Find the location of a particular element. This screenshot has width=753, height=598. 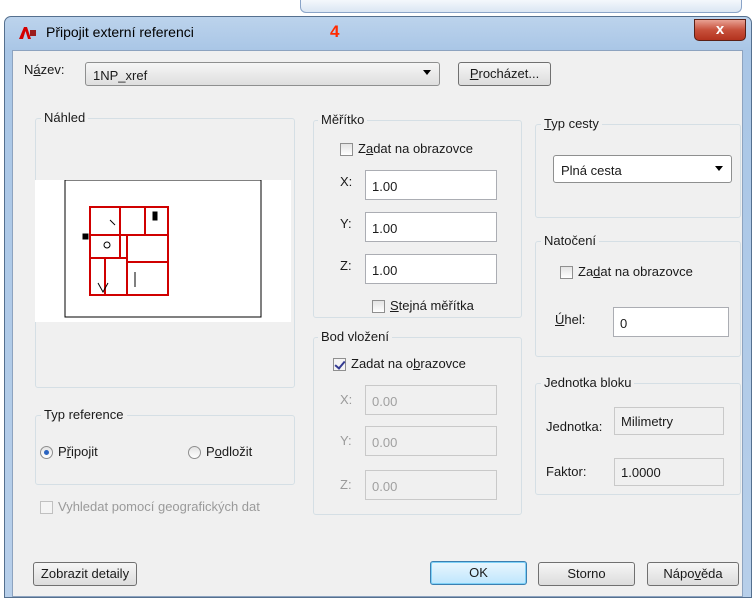

cancel-button: Storno is located at coordinates (586, 574).